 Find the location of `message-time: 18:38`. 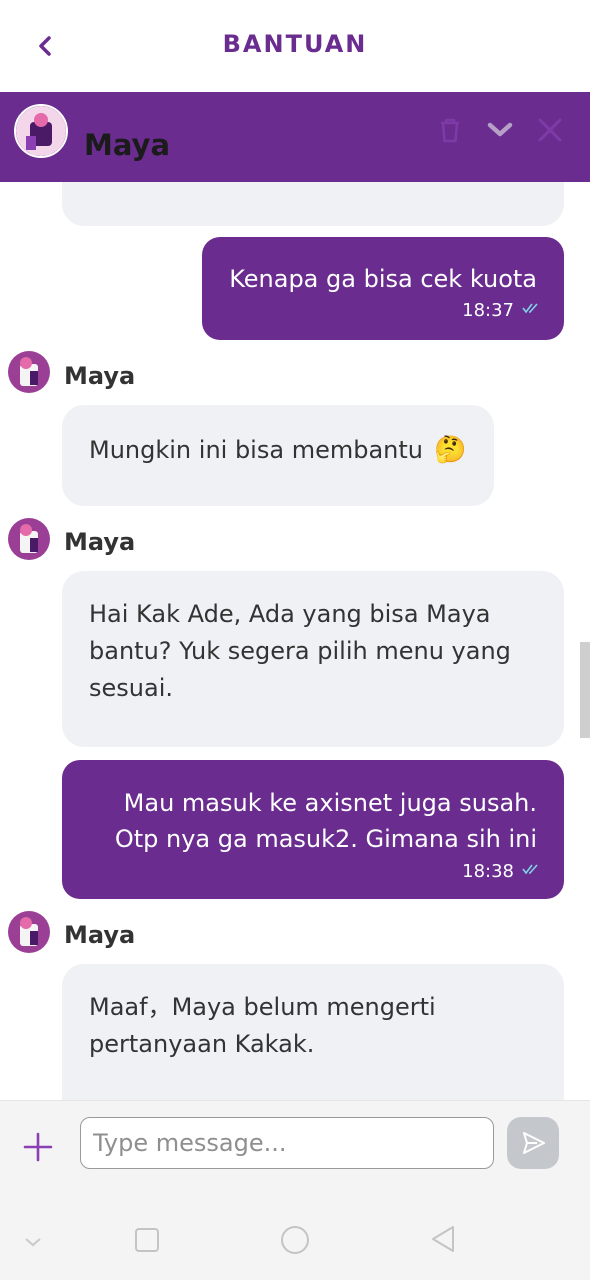

message-time: 18:38 is located at coordinates (488, 871).